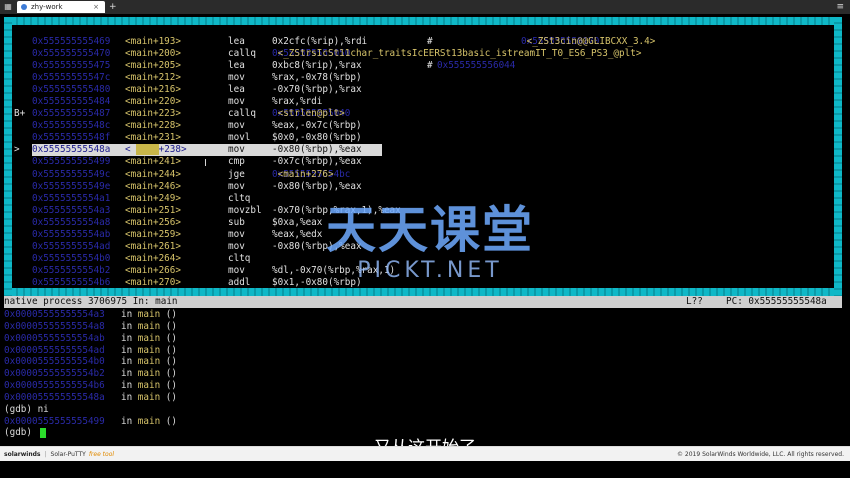 This screenshot has width=850, height=478. Describe the element at coordinates (71, 258) in the screenshot. I see `instruction-address: 0x5555555554b0` at that location.